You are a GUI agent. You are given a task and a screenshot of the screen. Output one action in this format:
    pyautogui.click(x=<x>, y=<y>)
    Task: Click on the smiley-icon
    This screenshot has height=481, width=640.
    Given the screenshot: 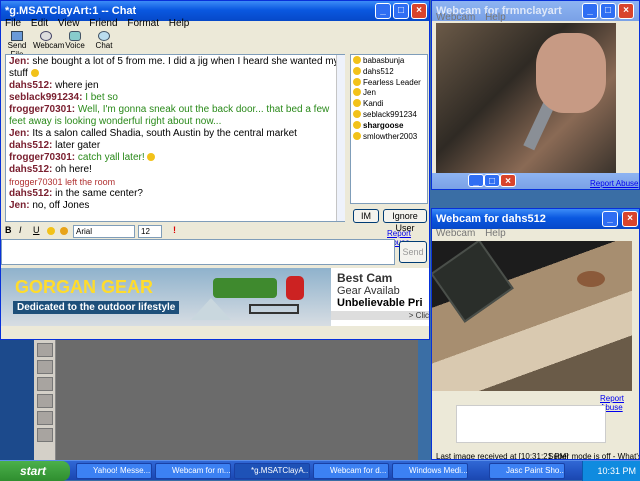 What is the action you would take?
    pyautogui.click(x=151, y=157)
    